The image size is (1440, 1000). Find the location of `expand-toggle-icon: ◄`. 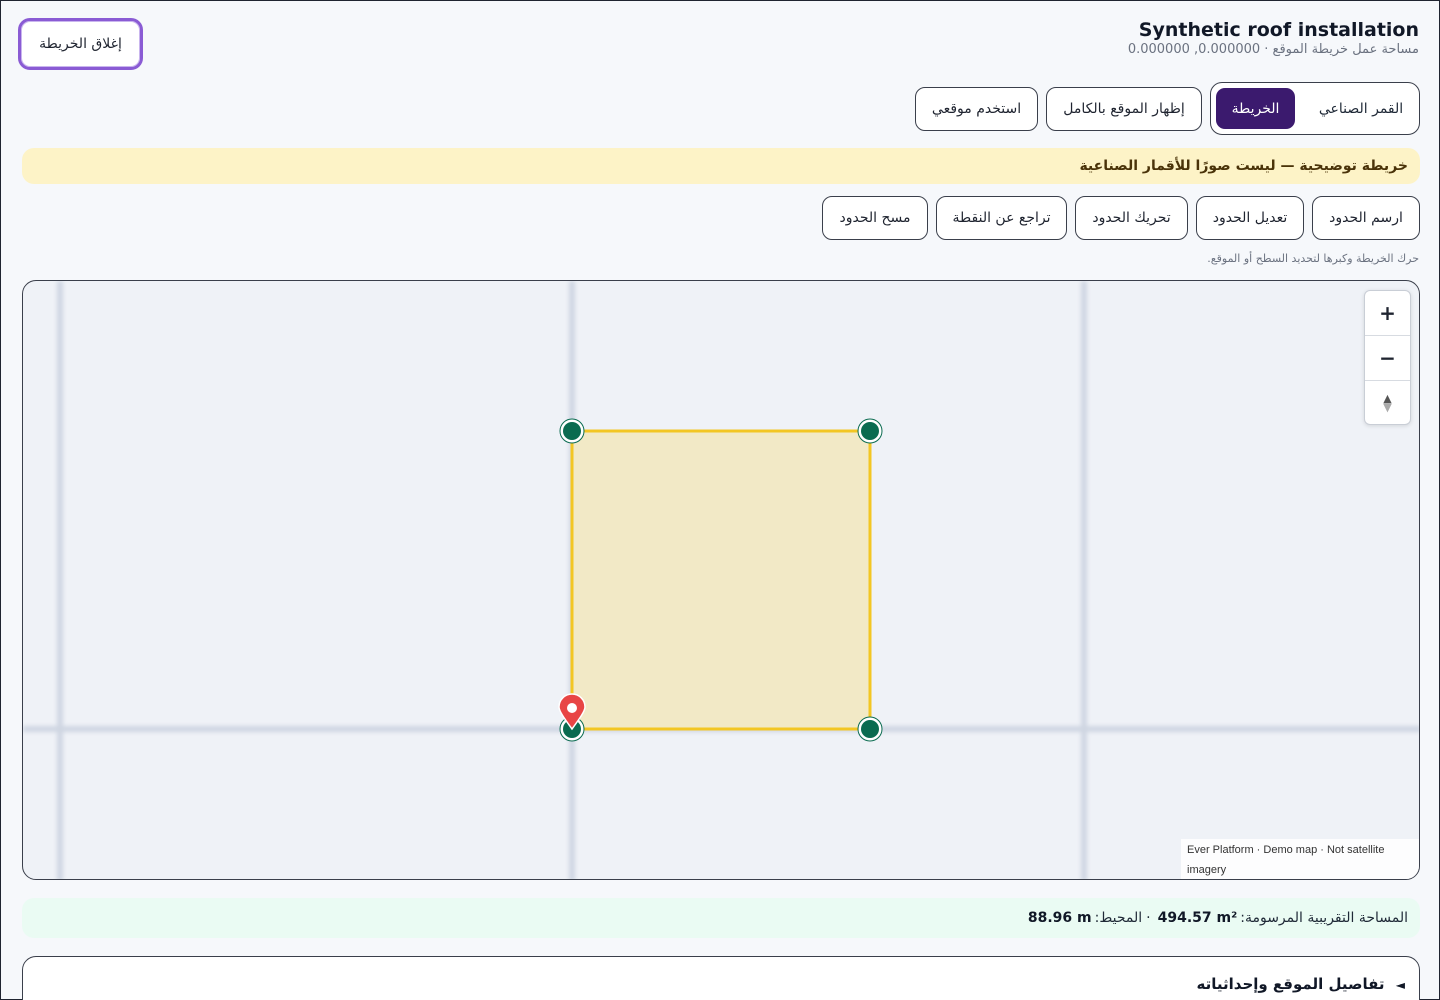

expand-toggle-icon: ◄ is located at coordinates (1400, 985).